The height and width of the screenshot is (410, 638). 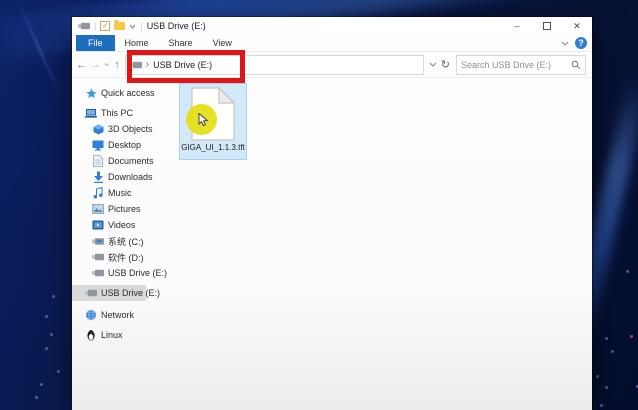 I want to click on search-box, so click(x=521, y=64).